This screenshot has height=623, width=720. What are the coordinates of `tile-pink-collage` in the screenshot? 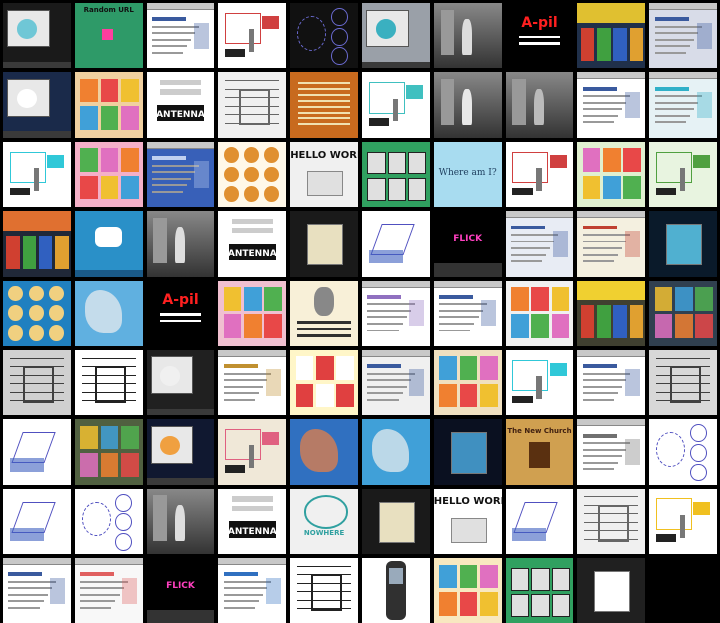 It's located at (108, 174).